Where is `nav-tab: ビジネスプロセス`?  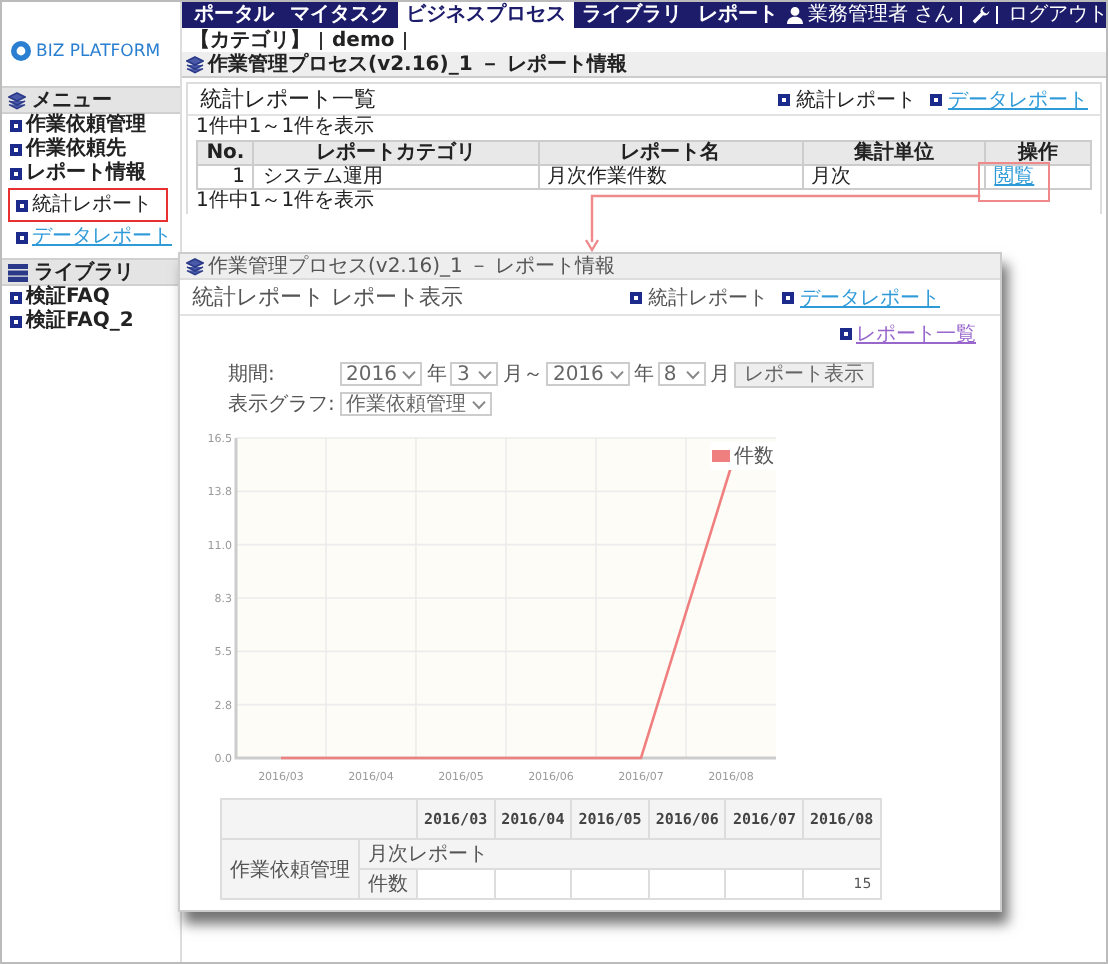 nav-tab: ビジネスプロセス is located at coordinates (486, 15).